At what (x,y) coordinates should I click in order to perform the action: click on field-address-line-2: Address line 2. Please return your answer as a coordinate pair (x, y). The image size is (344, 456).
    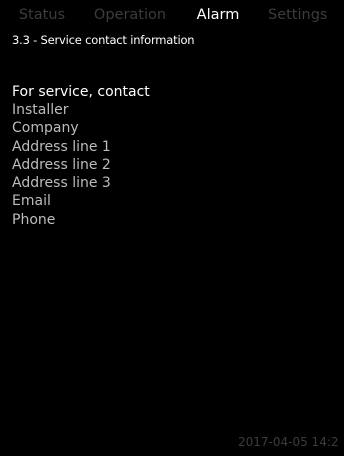
    Looking at the image, I should click on (61, 164).